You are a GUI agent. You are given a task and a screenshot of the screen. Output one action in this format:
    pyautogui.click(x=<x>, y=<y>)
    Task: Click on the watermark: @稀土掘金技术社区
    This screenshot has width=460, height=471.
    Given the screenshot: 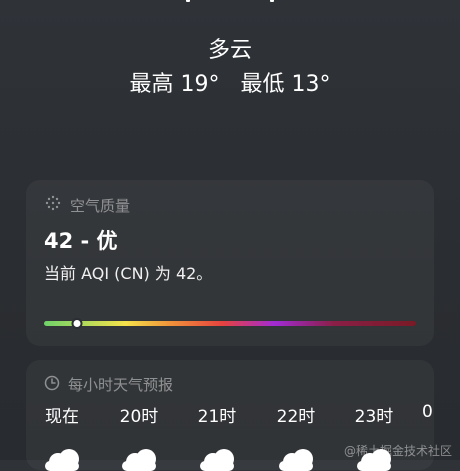 What is the action you would take?
    pyautogui.click(x=397, y=451)
    